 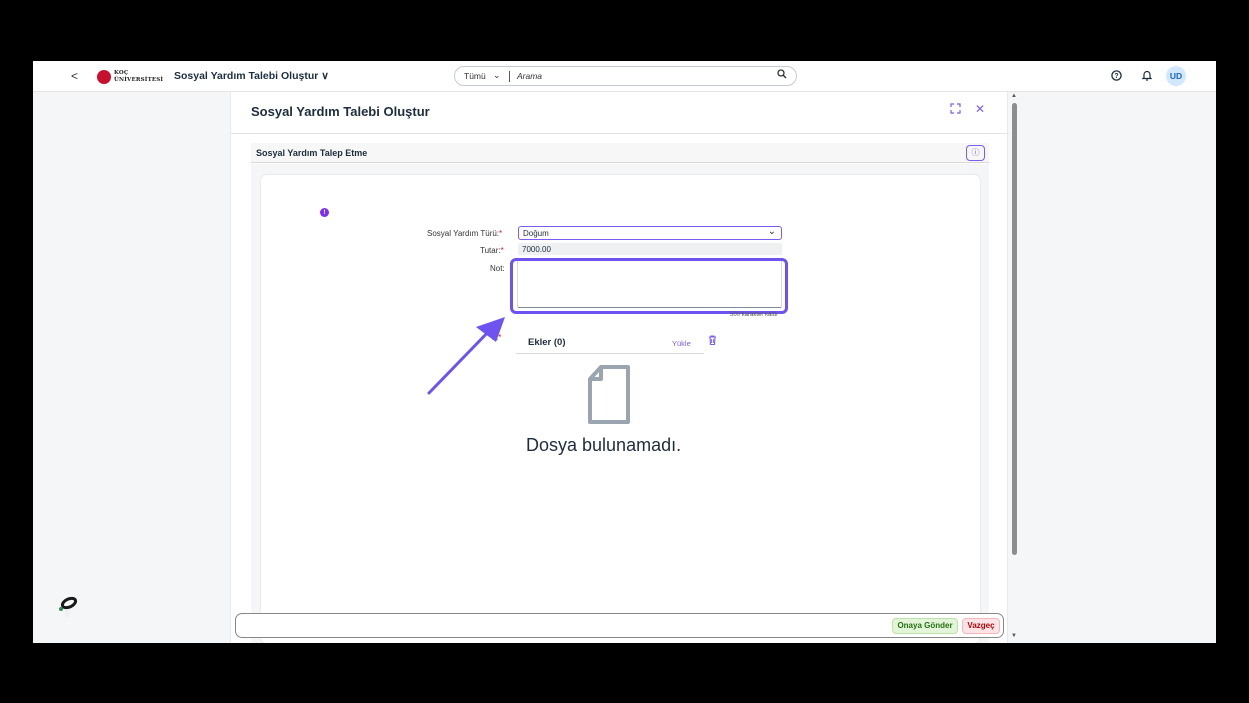 I want to click on submit-for-approval-button: Onaya Gönder, so click(x=925, y=626).